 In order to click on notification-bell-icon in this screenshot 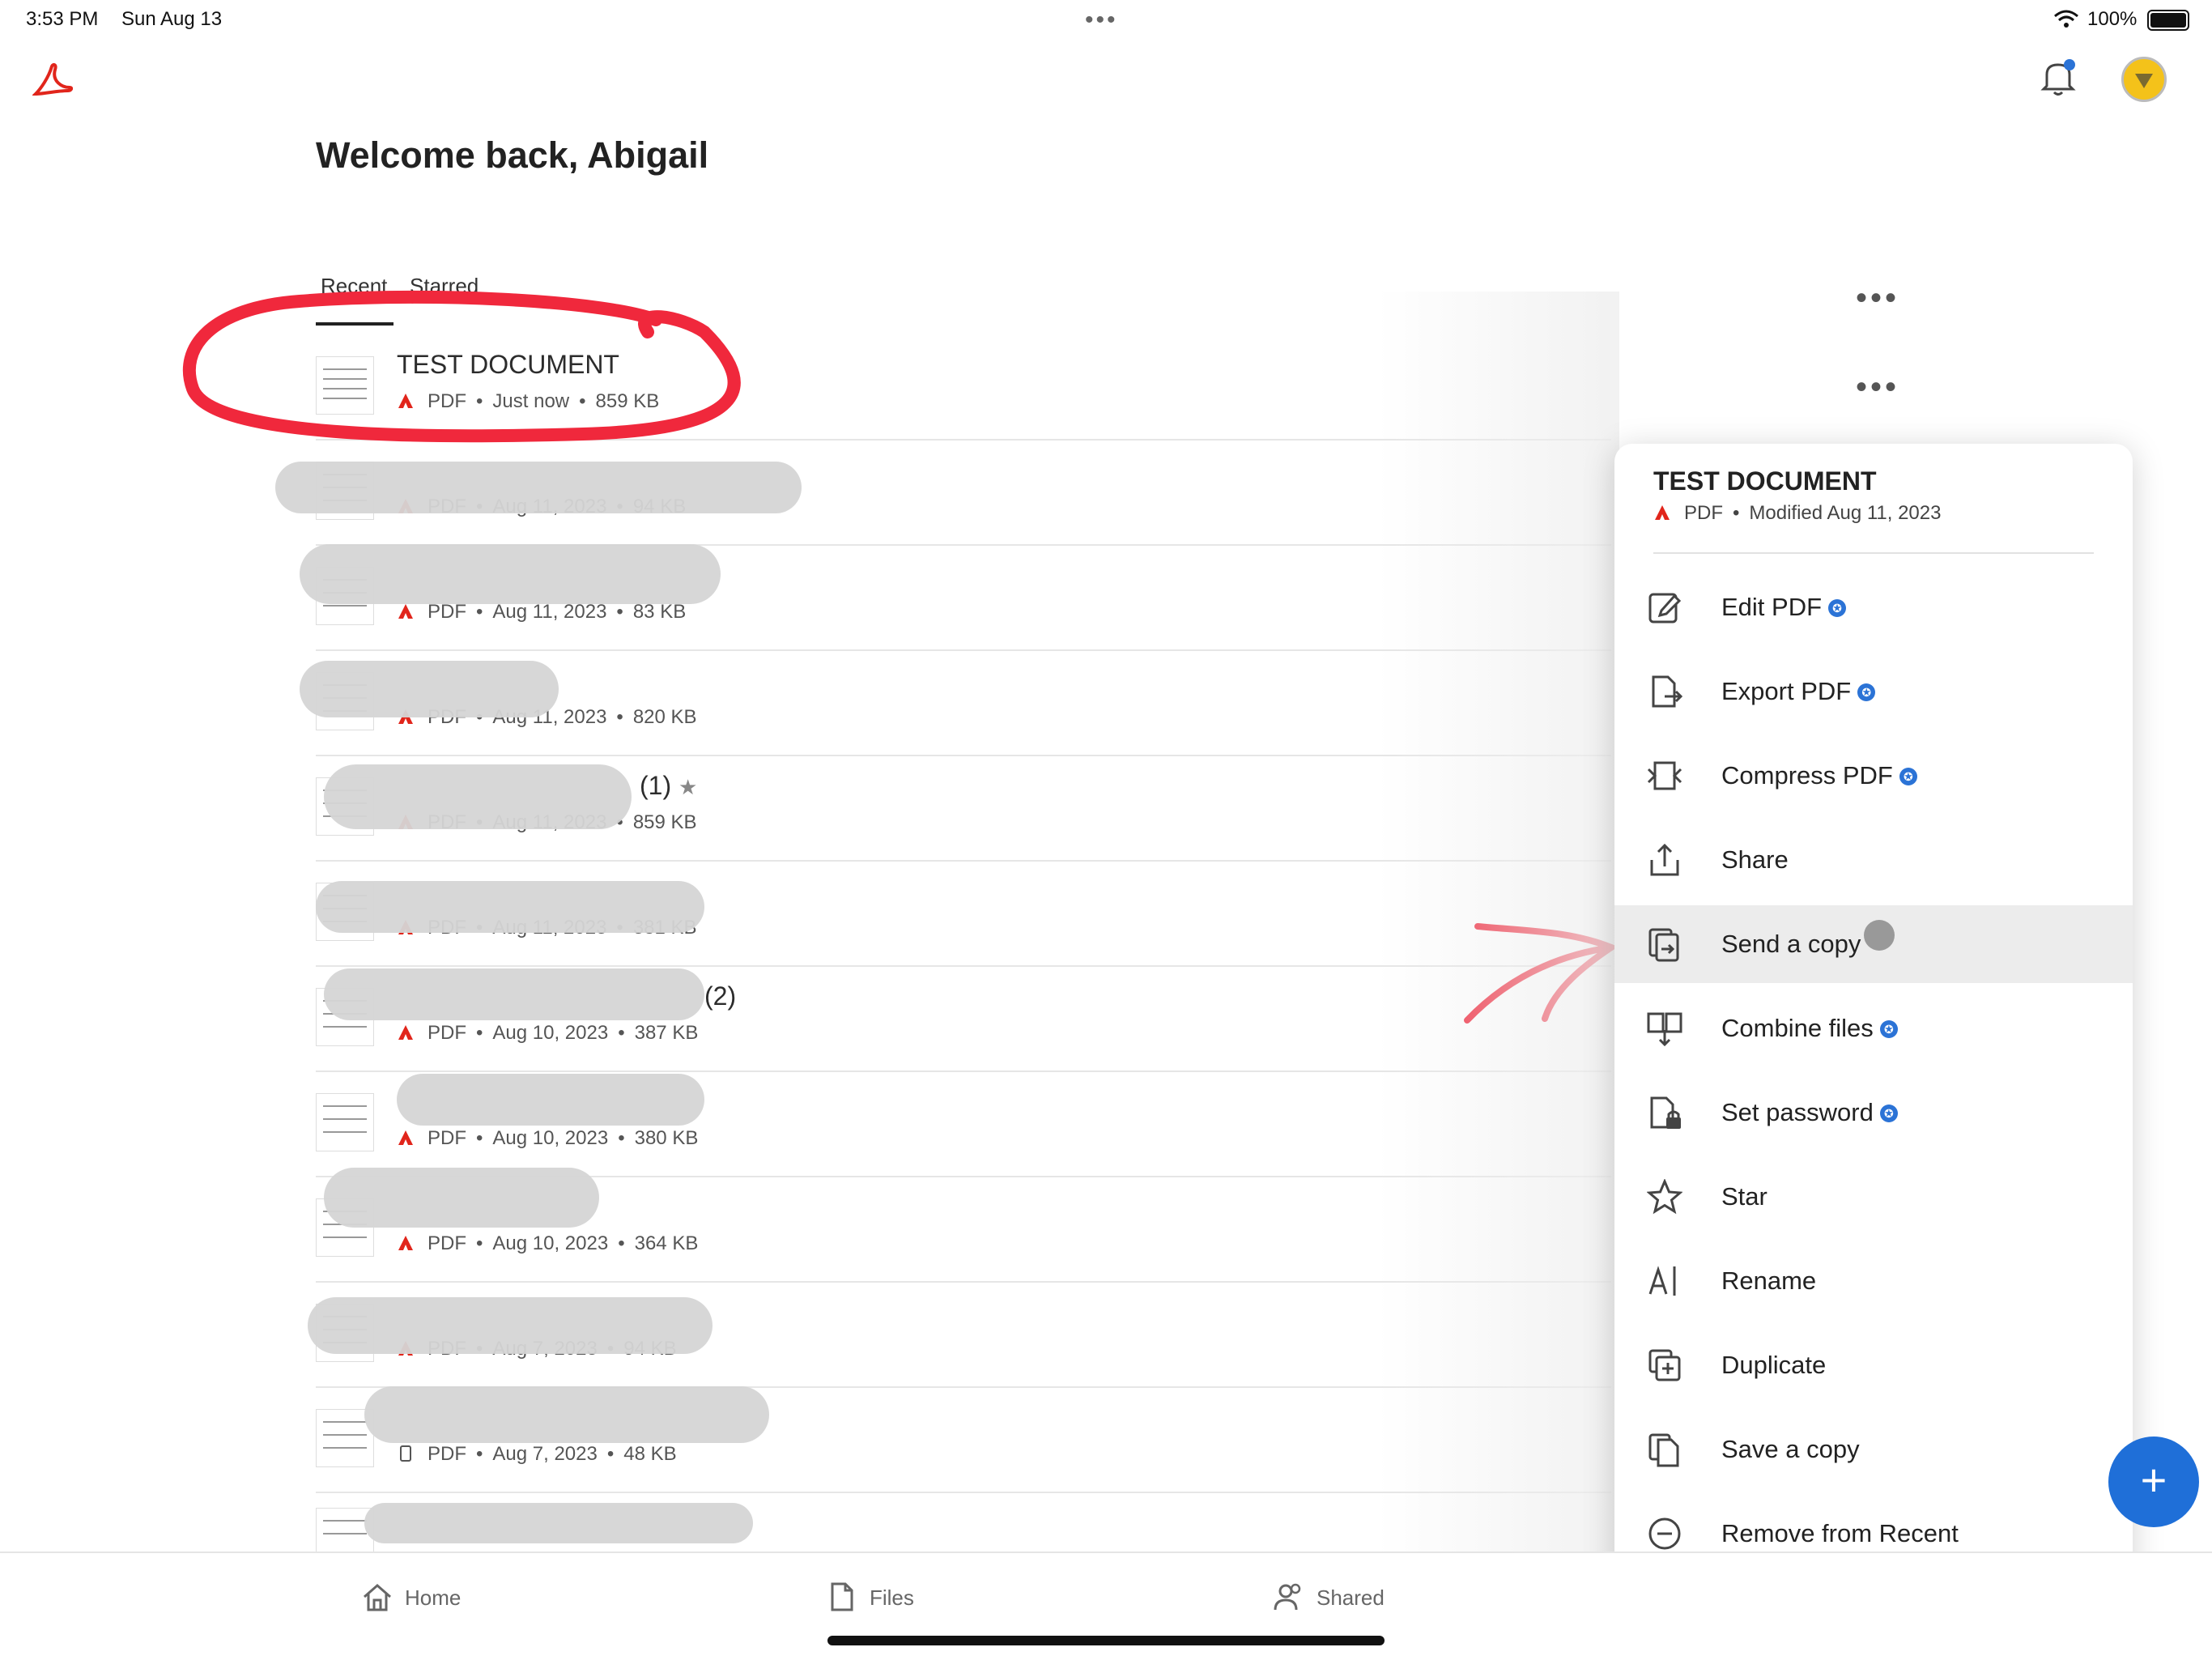, I will do `click(2058, 78)`.